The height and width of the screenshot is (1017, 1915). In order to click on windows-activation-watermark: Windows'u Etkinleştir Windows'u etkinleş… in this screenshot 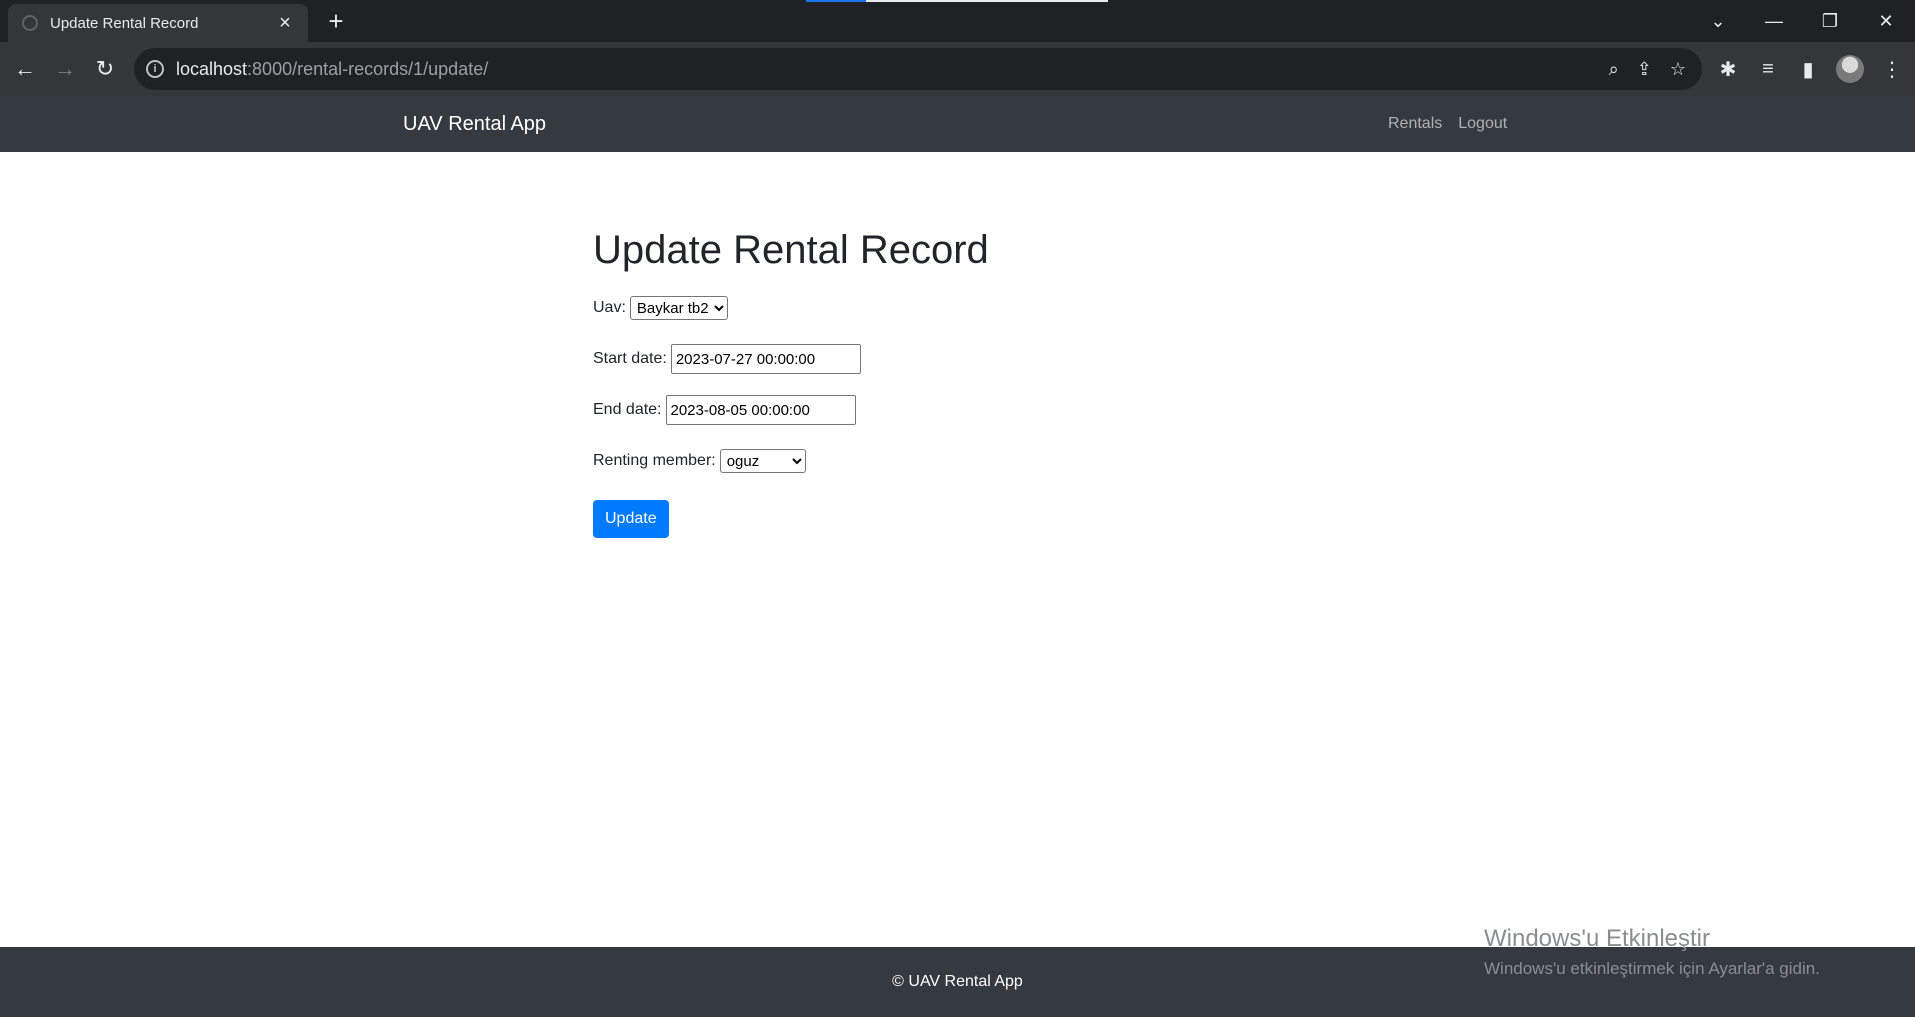, I will do `click(1652, 952)`.